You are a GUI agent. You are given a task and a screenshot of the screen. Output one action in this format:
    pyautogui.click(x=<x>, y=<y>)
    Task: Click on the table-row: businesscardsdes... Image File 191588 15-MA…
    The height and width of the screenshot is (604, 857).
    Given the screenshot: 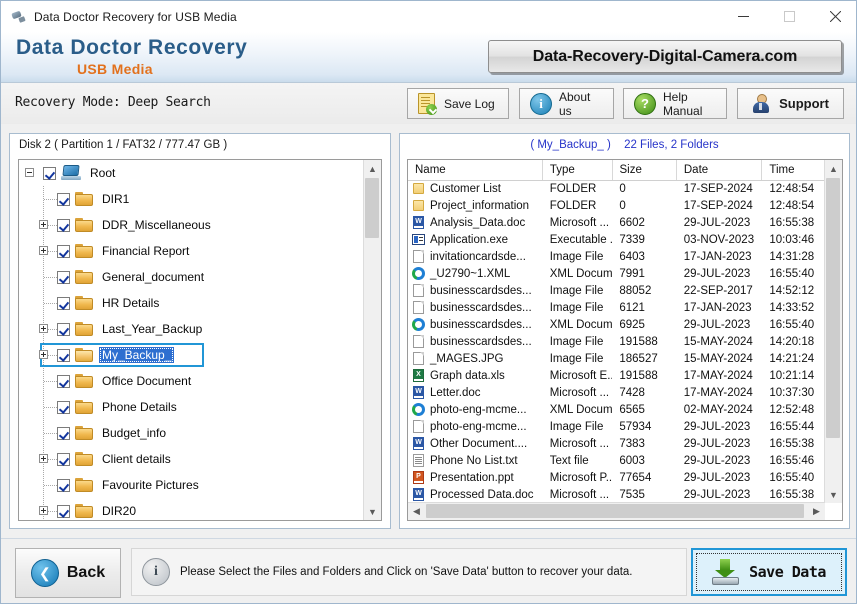 What is the action you would take?
    pyautogui.click(x=616, y=341)
    